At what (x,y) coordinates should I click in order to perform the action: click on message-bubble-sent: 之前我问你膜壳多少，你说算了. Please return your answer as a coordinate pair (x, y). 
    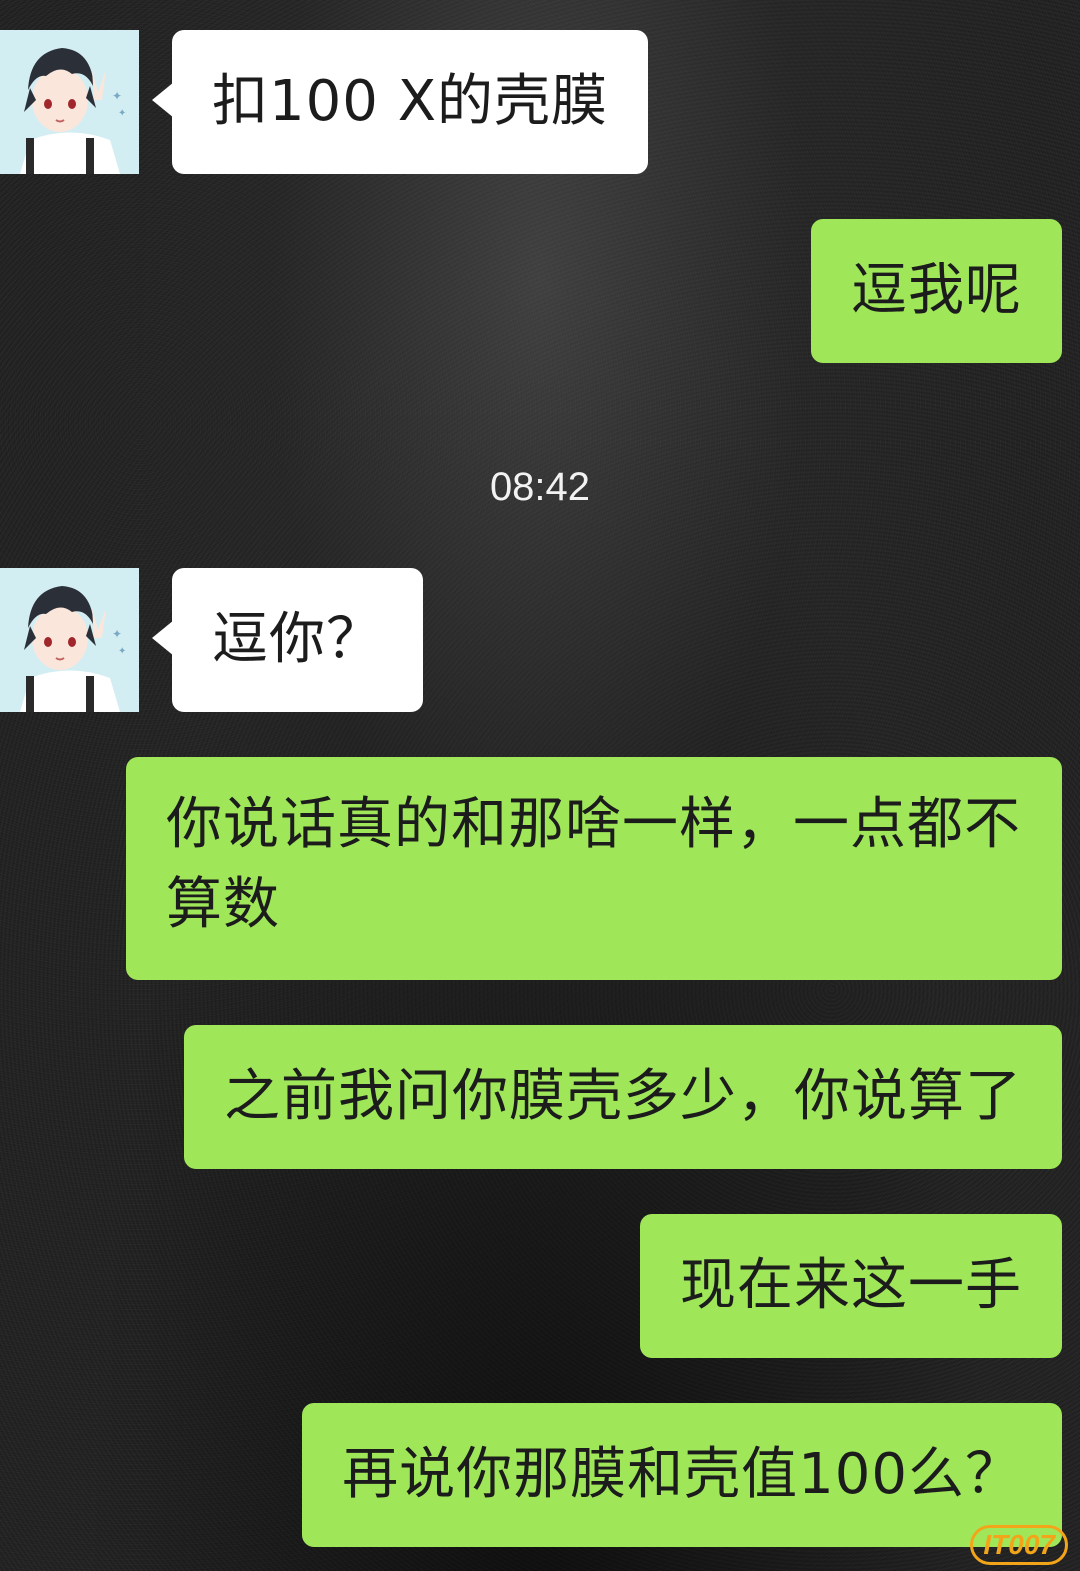
    Looking at the image, I should click on (623, 1097).